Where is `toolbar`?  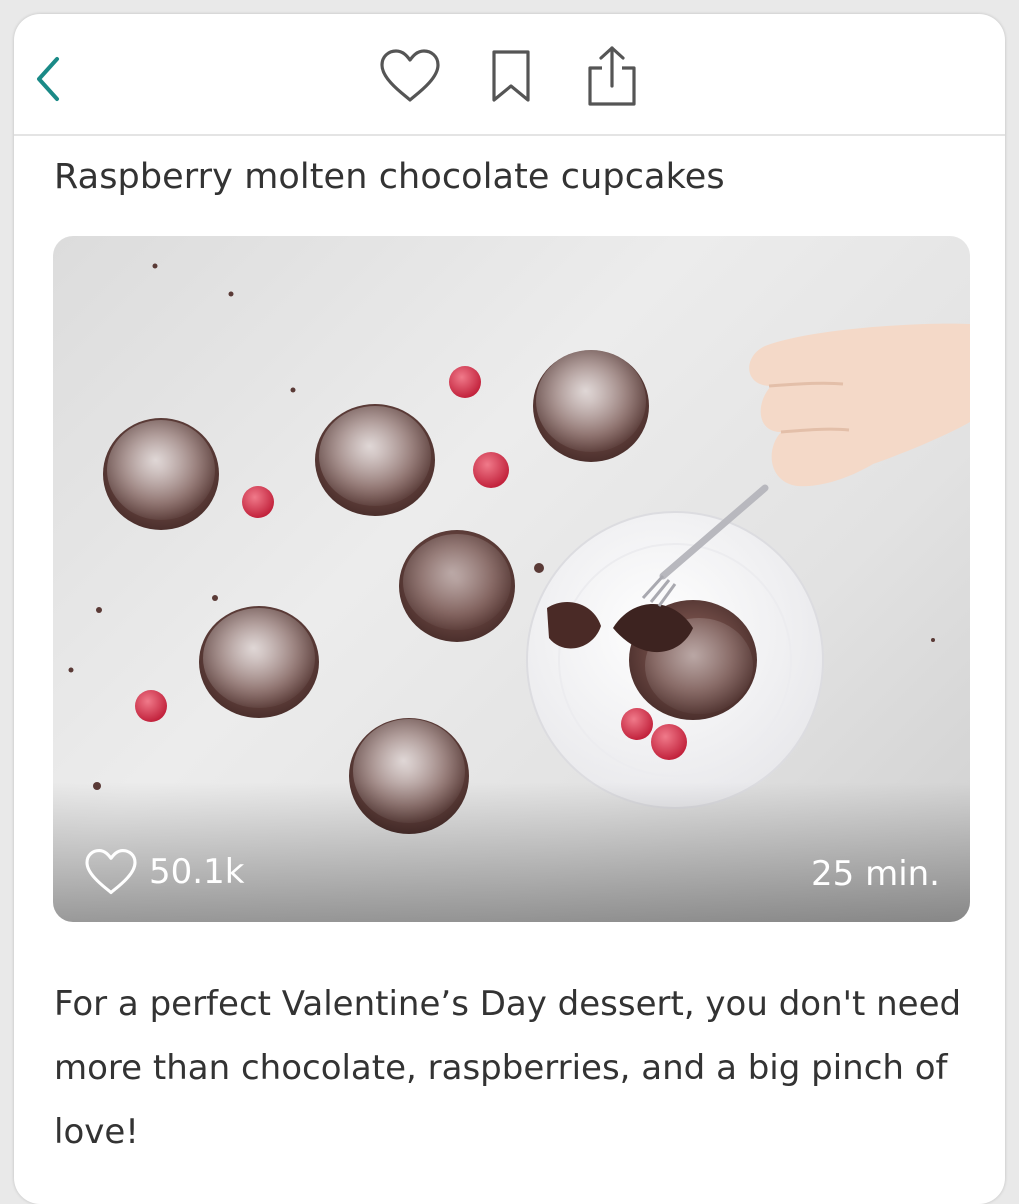
toolbar is located at coordinates (509, 75).